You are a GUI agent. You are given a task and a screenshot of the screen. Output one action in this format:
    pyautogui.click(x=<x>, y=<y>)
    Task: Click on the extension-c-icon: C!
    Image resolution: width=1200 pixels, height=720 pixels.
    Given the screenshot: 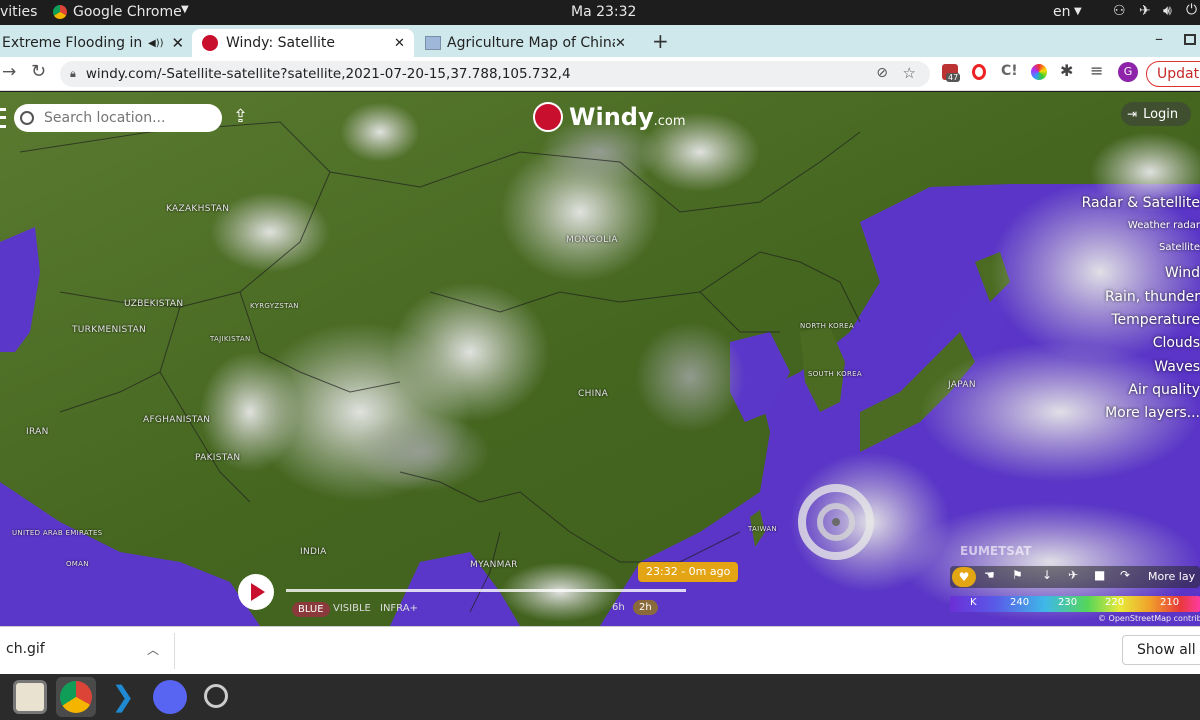 What is the action you would take?
    pyautogui.click(x=1009, y=71)
    